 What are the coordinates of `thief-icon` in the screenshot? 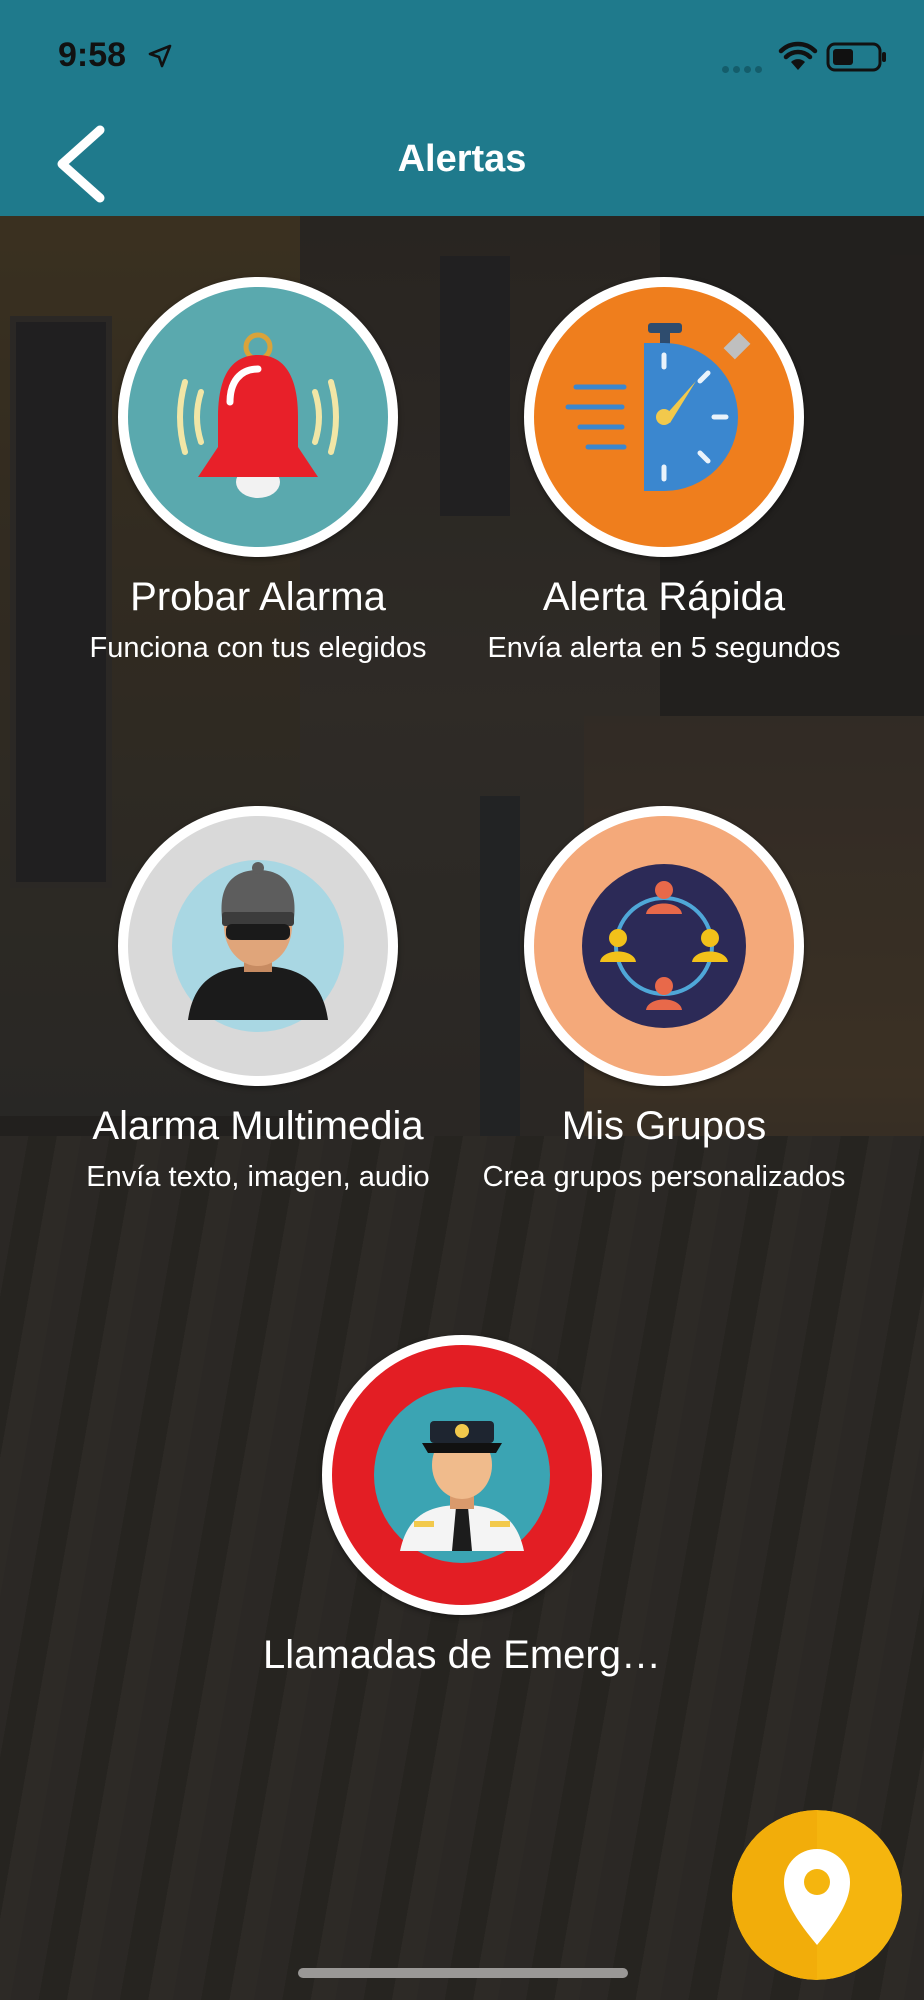 It's located at (258, 946).